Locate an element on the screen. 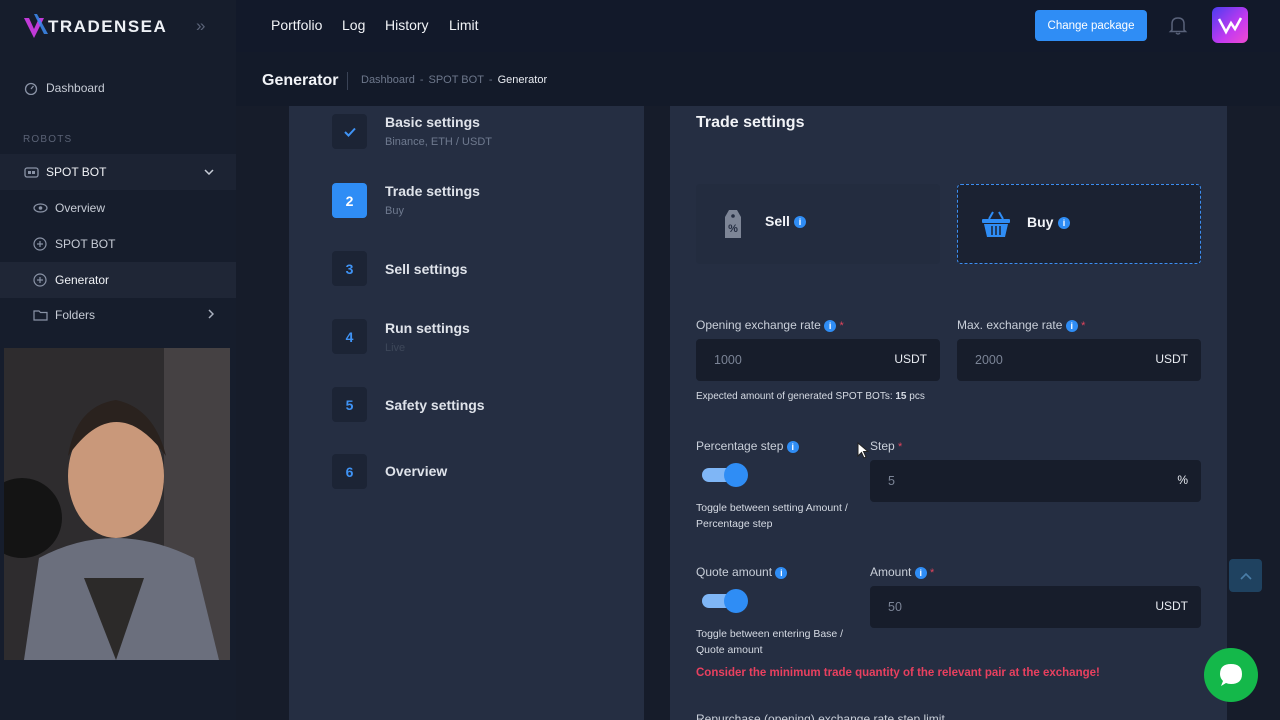  sell-label: Sell is located at coordinates (777, 221).